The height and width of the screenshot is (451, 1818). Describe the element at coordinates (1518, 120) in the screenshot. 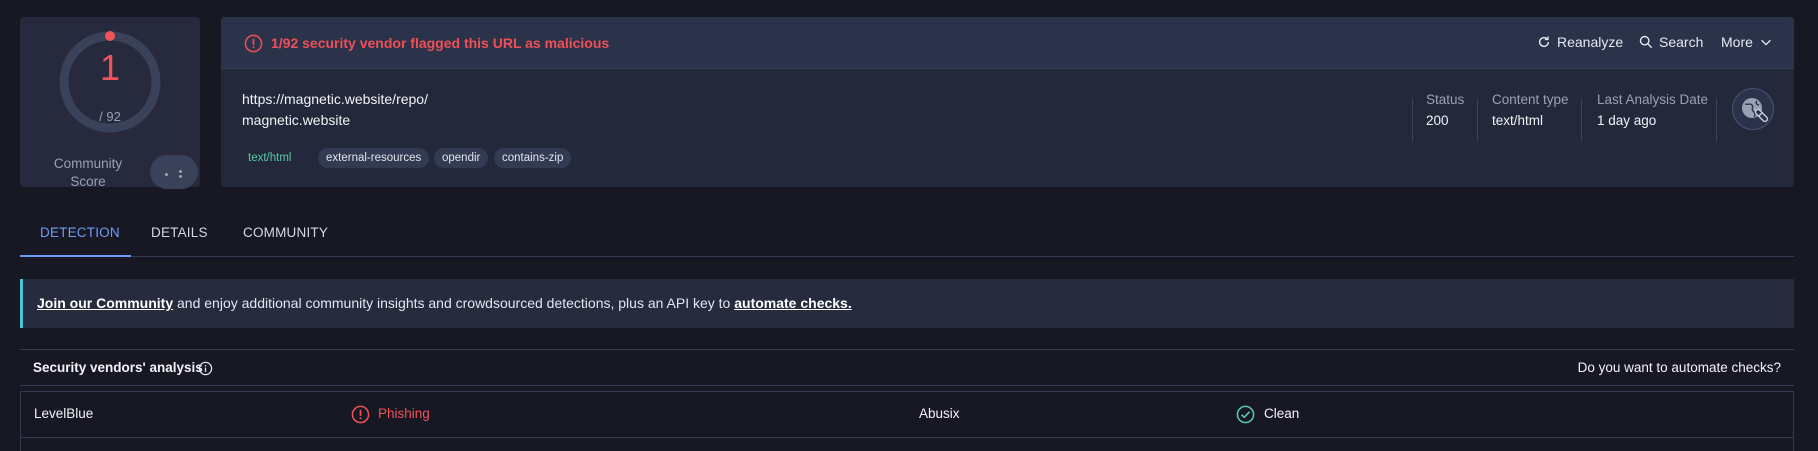

I see `content-type-value: text/html` at that location.